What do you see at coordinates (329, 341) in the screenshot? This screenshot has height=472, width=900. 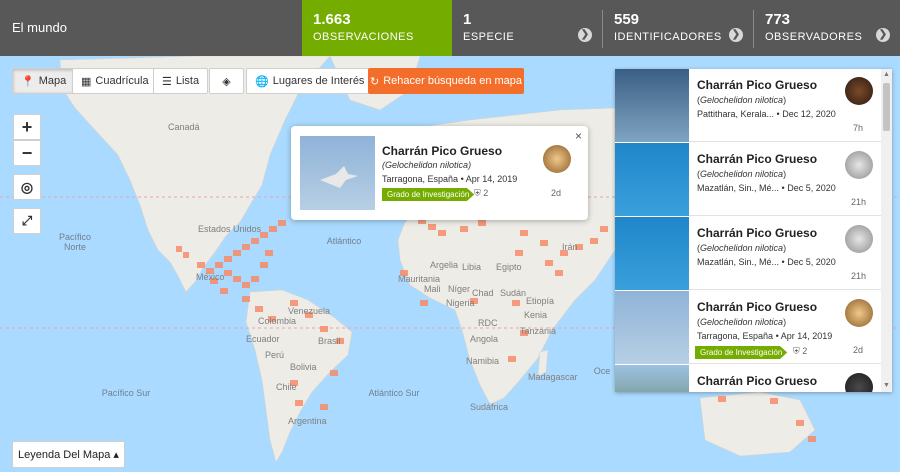 I see `map-label-brazil: Brasil` at bounding box center [329, 341].